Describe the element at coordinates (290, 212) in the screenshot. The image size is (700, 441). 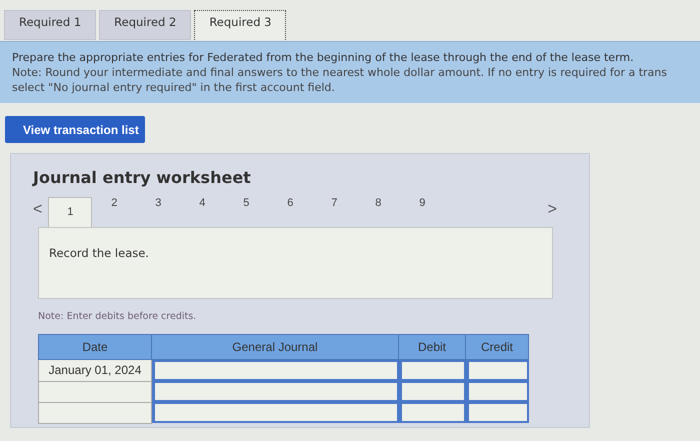
I see `step-tab: 6` at that location.